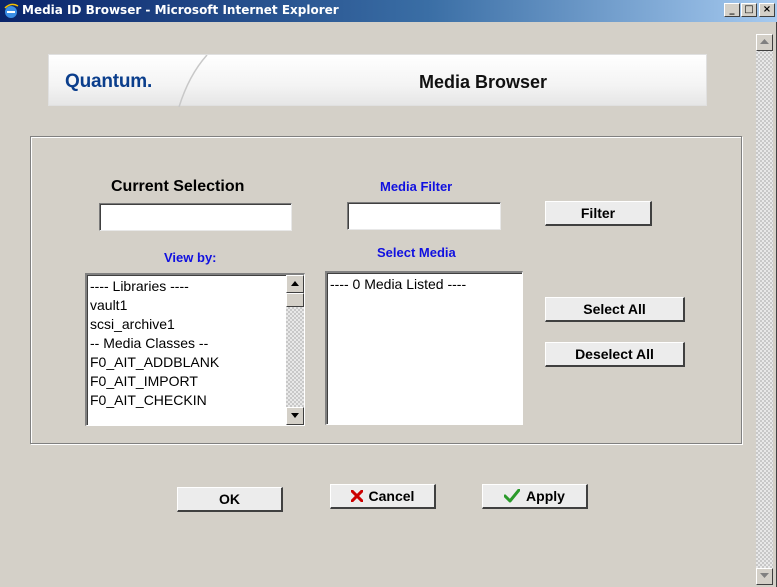 This screenshot has width=777, height=587. What do you see at coordinates (295, 300) in the screenshot?
I see `scroll-thumb` at bounding box center [295, 300].